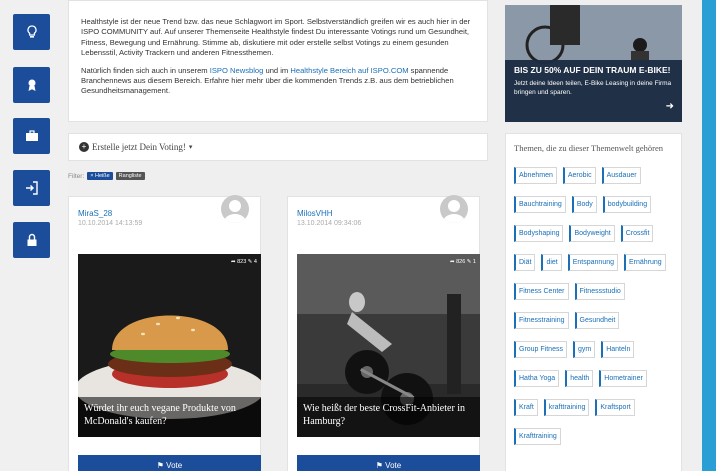 The image size is (716, 471). Describe the element at coordinates (526, 407) in the screenshot. I see `theme-tag: Kraft` at that location.